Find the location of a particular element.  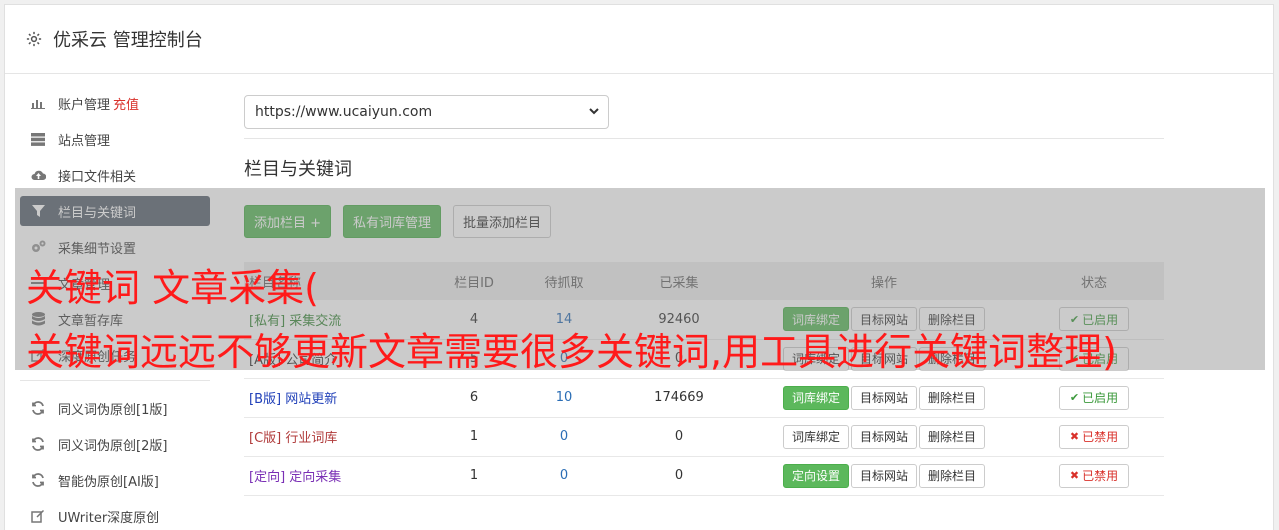

table-row: [C版] 行业词库 1 0 0 词库绑定 目标网站 删除栏目 ✖ 已禁用 is located at coordinates (704, 437).